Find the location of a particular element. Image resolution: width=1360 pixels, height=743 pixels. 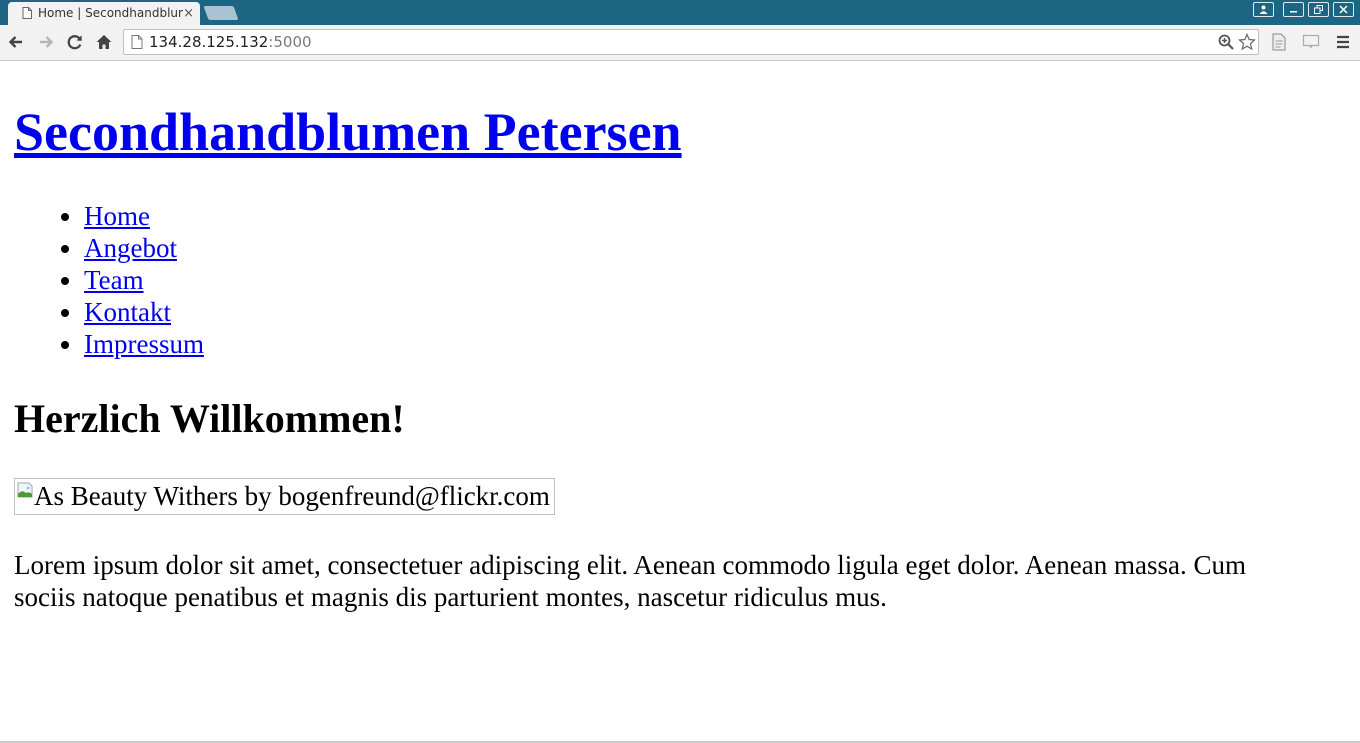

person-icon is located at coordinates (1263, 9).